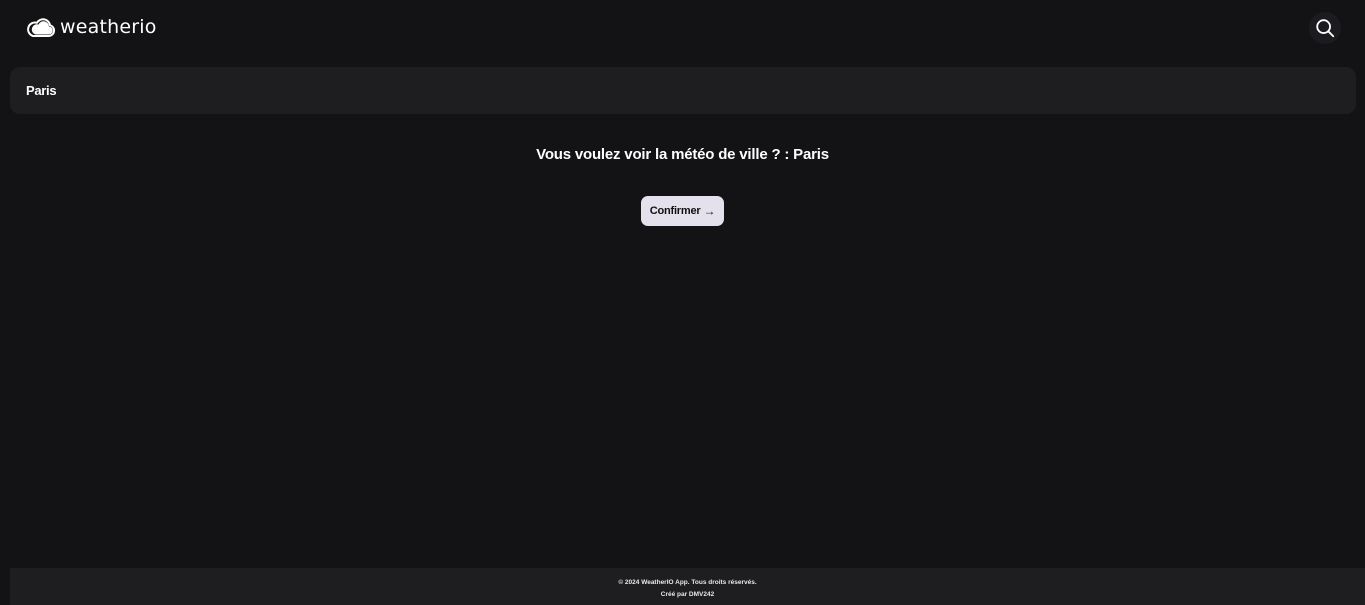 The image size is (1365, 605). I want to click on cloud-icon, so click(41, 27).